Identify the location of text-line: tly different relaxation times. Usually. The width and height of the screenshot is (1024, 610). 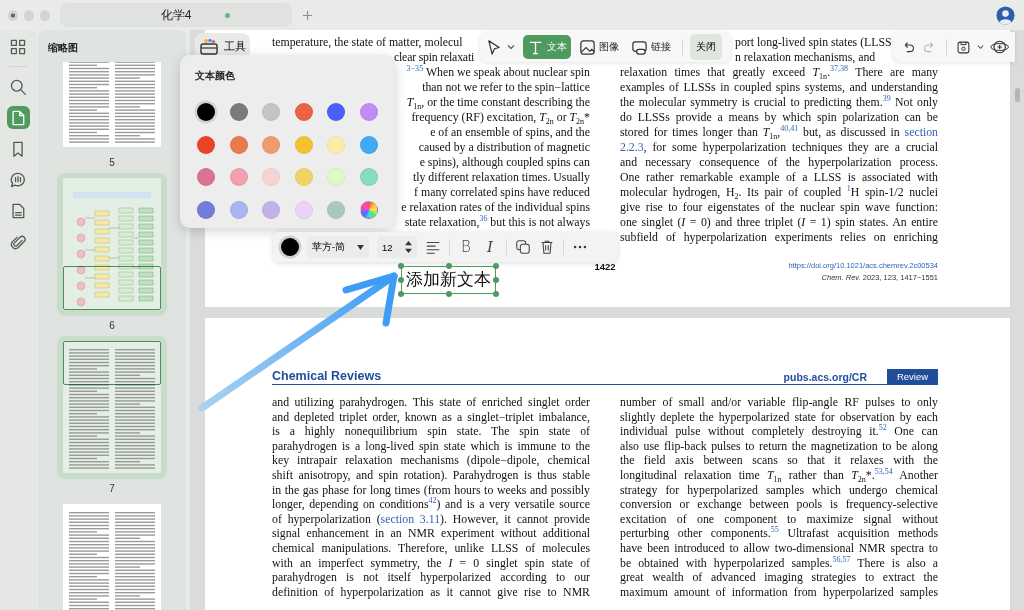
(501, 177).